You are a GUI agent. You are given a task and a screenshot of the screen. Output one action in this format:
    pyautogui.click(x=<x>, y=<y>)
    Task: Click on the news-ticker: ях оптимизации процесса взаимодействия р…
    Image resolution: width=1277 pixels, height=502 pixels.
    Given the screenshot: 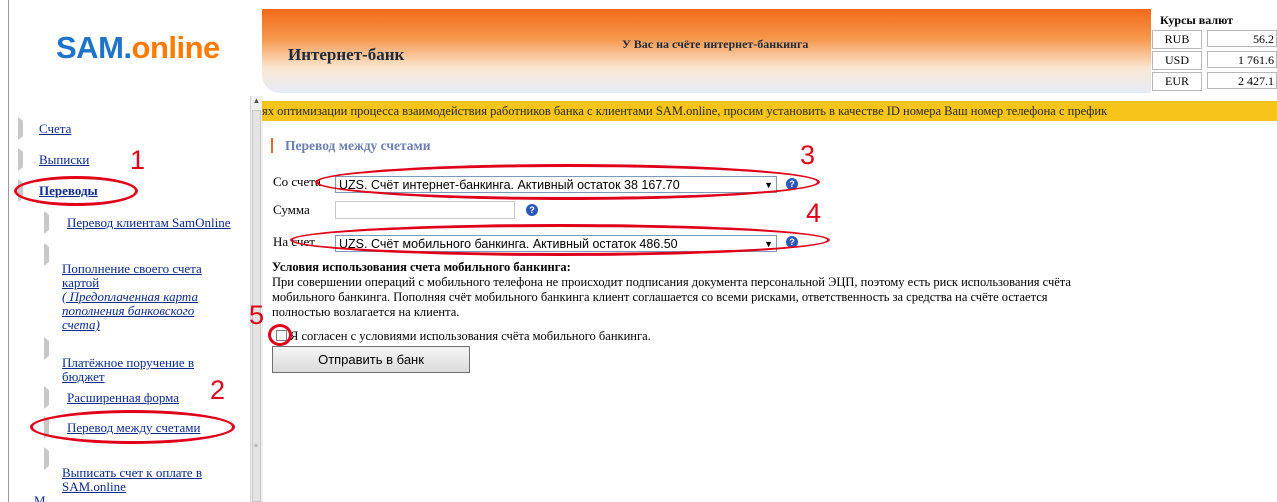 What is the action you would take?
    pyautogui.click(x=769, y=111)
    